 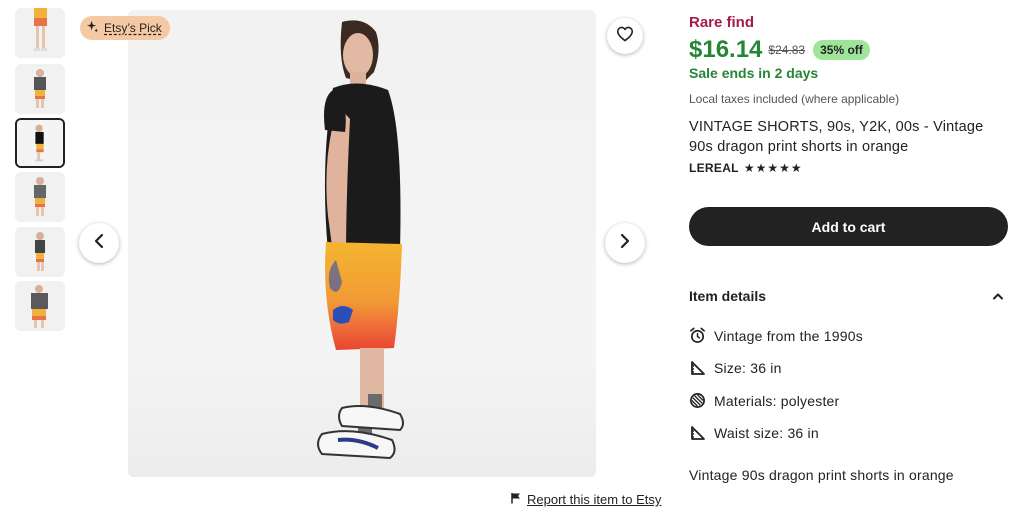 What do you see at coordinates (40, 143) in the screenshot?
I see `thumbnail-3-selected` at bounding box center [40, 143].